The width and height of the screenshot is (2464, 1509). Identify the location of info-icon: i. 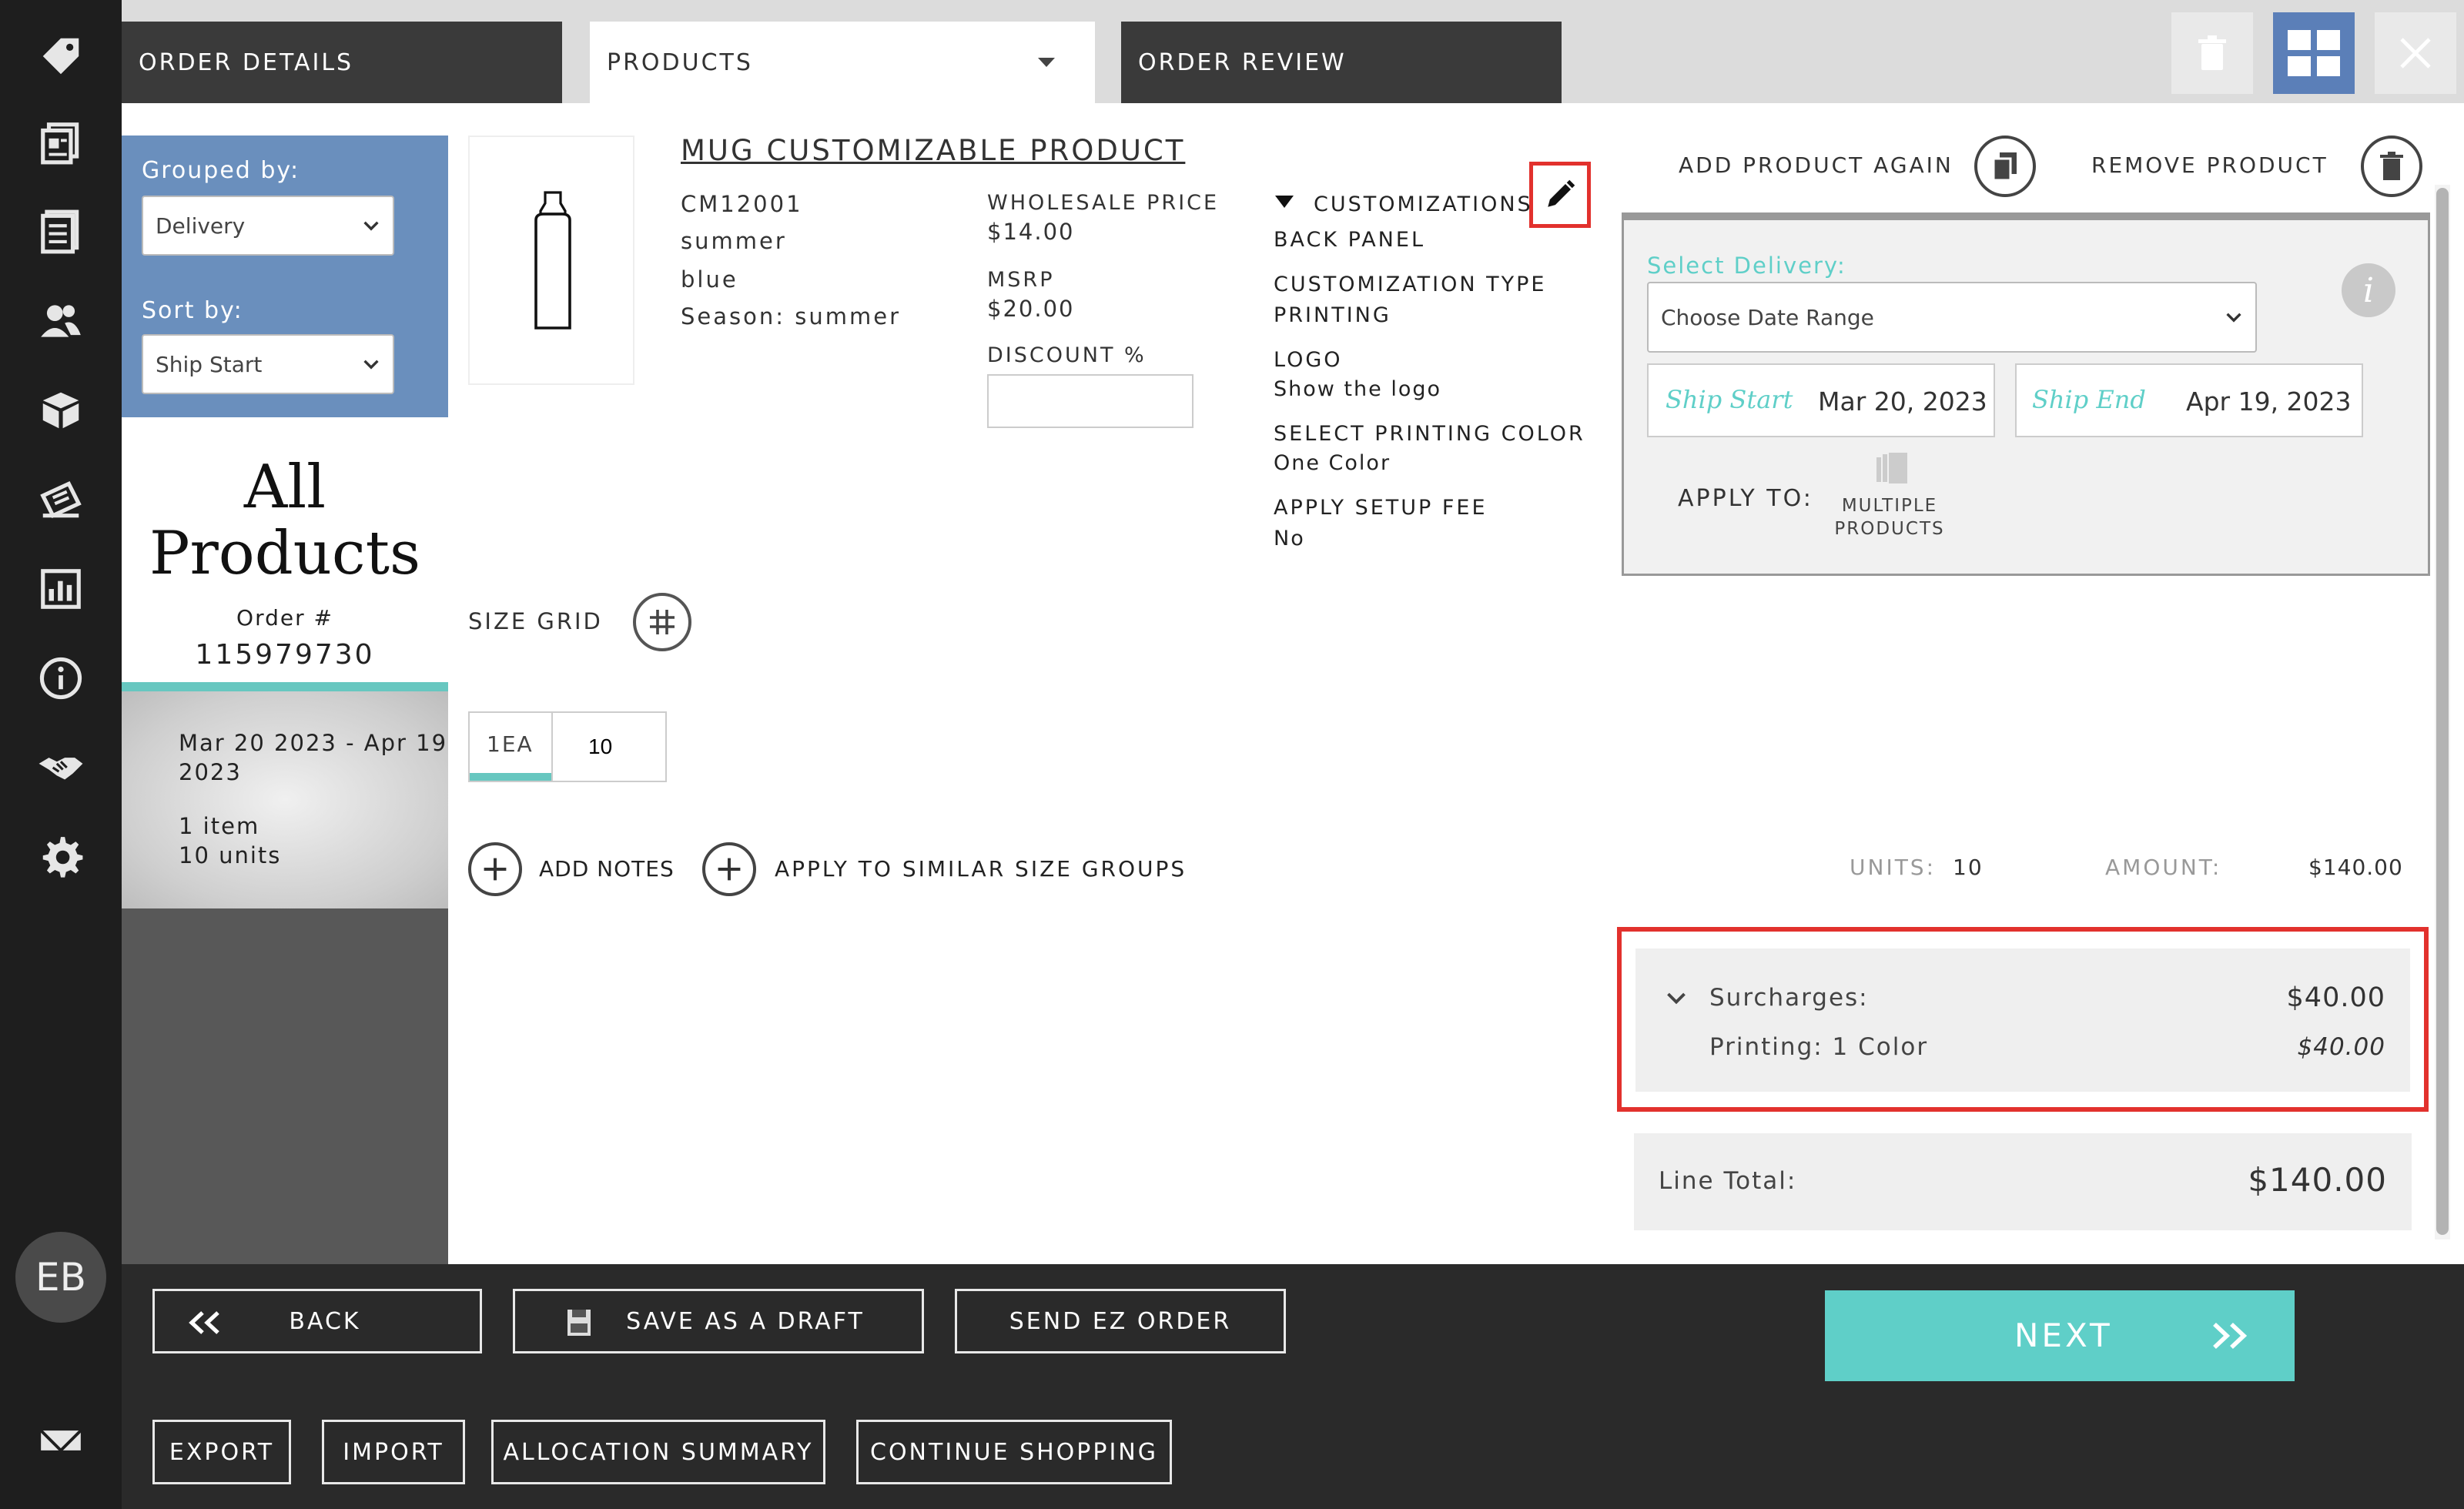
(2368, 290).